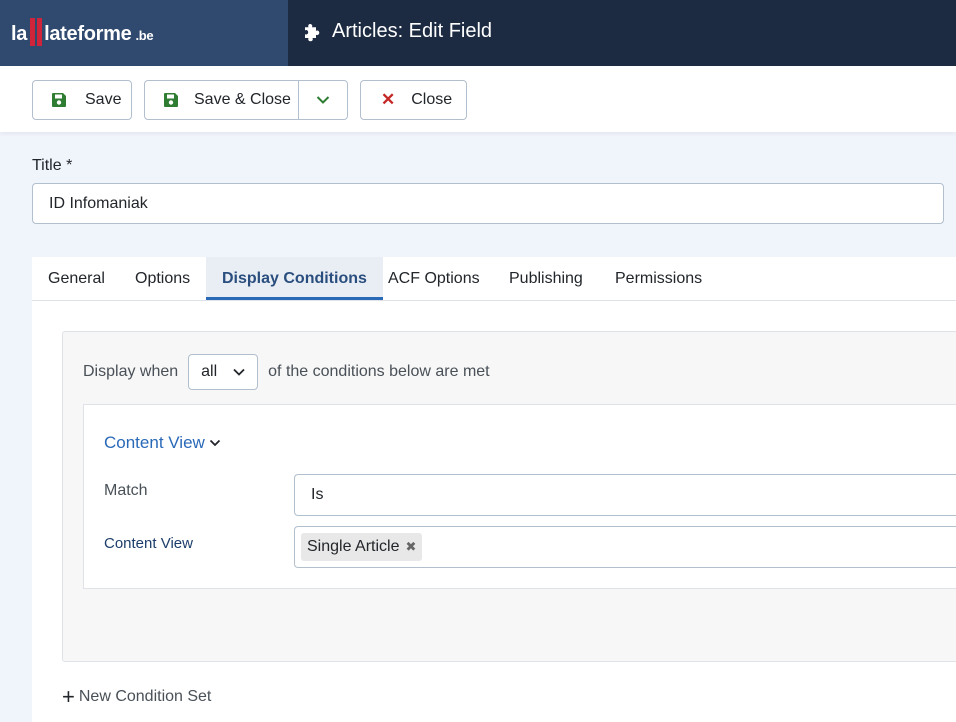 The image size is (956, 722). What do you see at coordinates (68, 696) in the screenshot?
I see `plus-icon: +` at bounding box center [68, 696].